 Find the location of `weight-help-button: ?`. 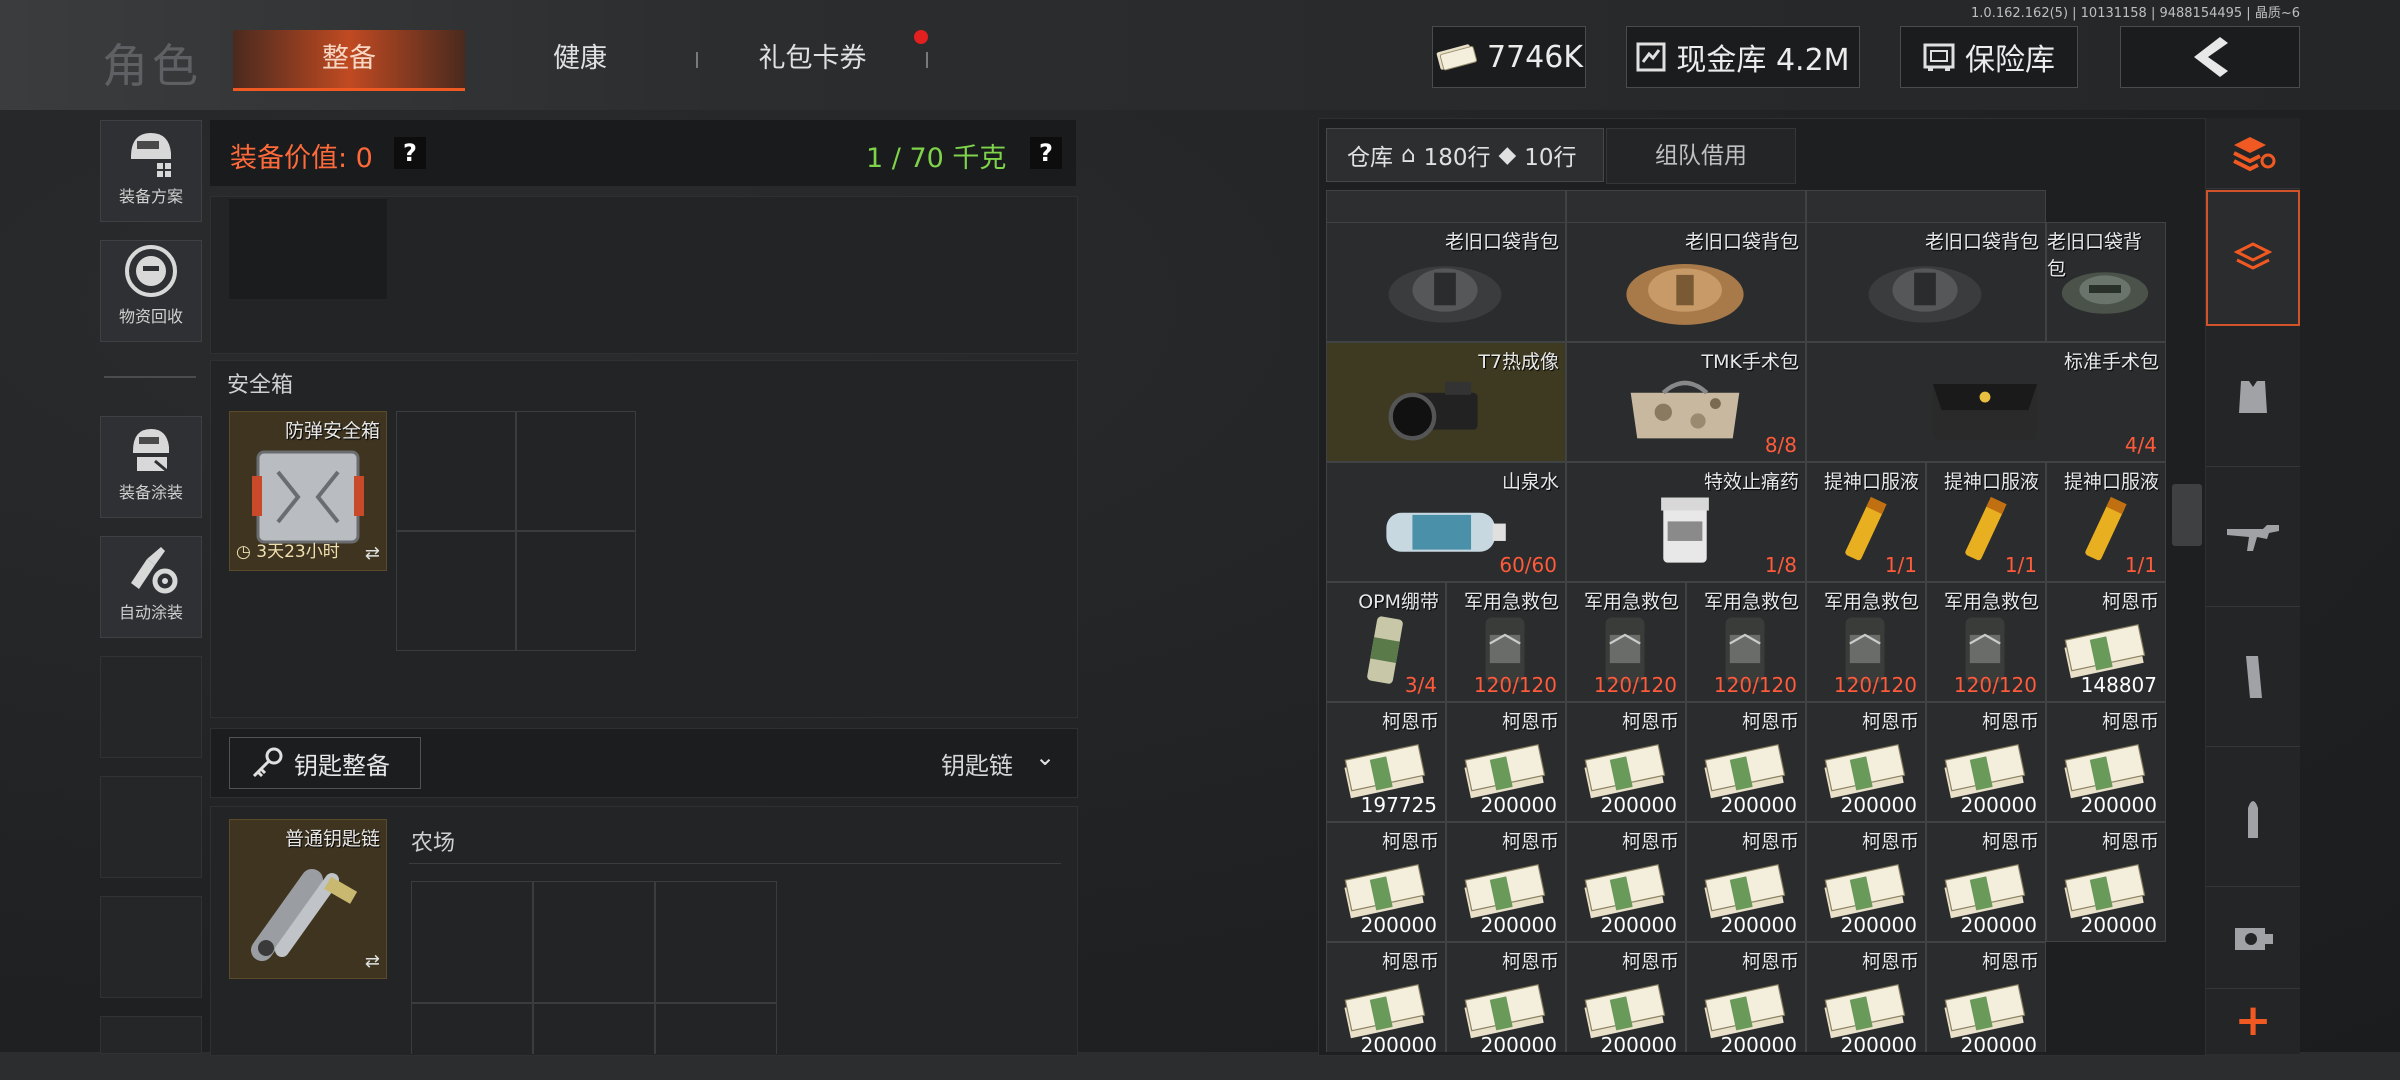

weight-help-button: ? is located at coordinates (1046, 153).